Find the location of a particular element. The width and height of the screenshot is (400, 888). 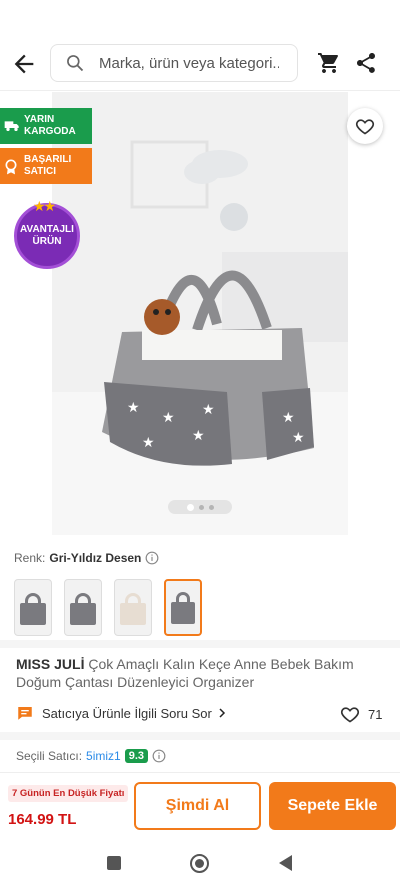

buy-now-button: Şimdi Al is located at coordinates (197, 806).